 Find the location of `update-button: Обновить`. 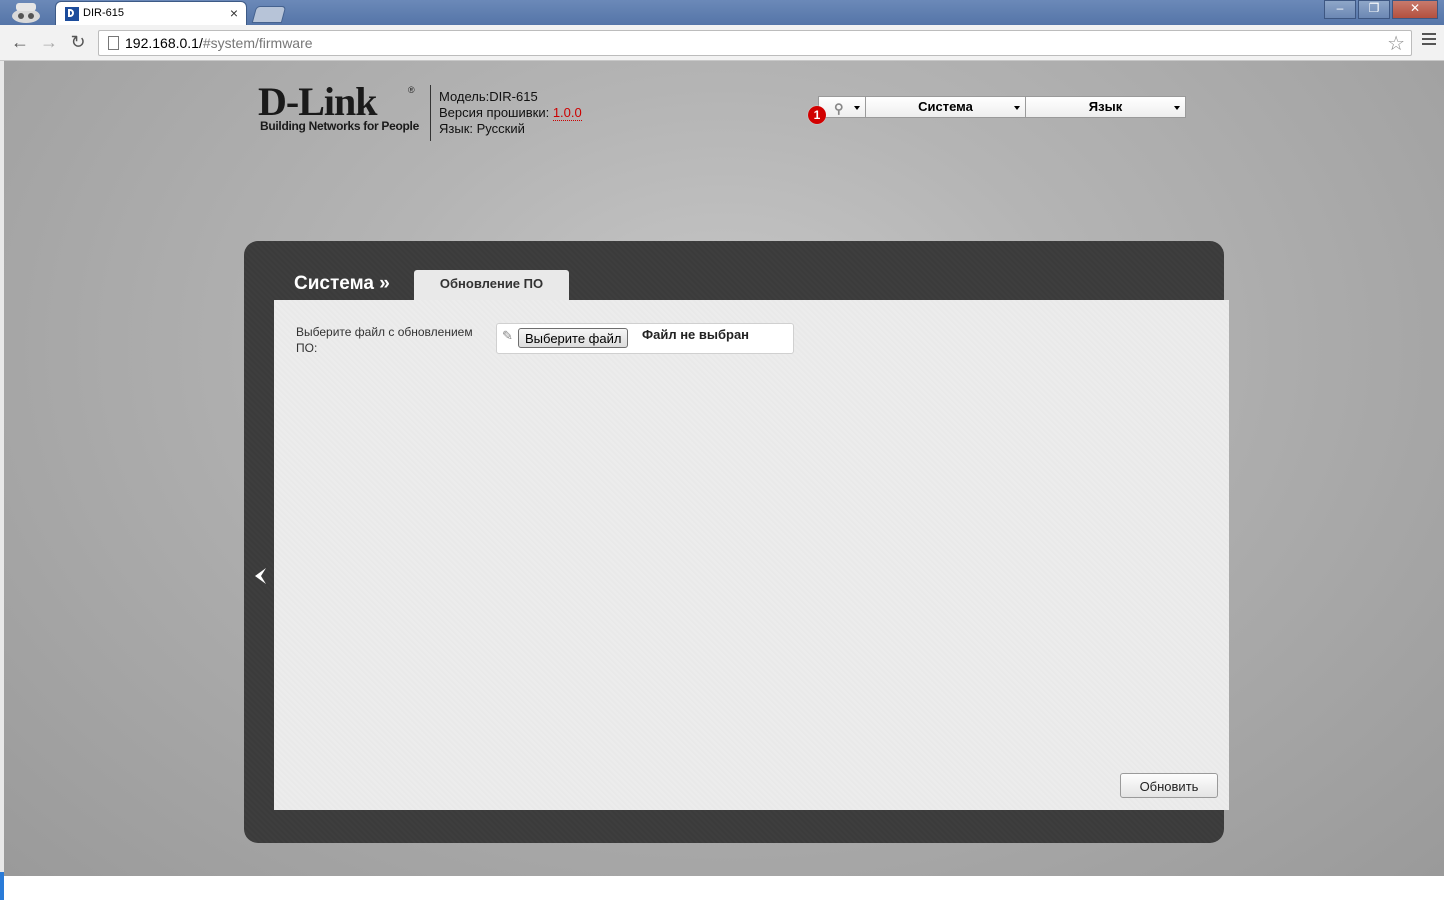

update-button: Обновить is located at coordinates (1169, 785).